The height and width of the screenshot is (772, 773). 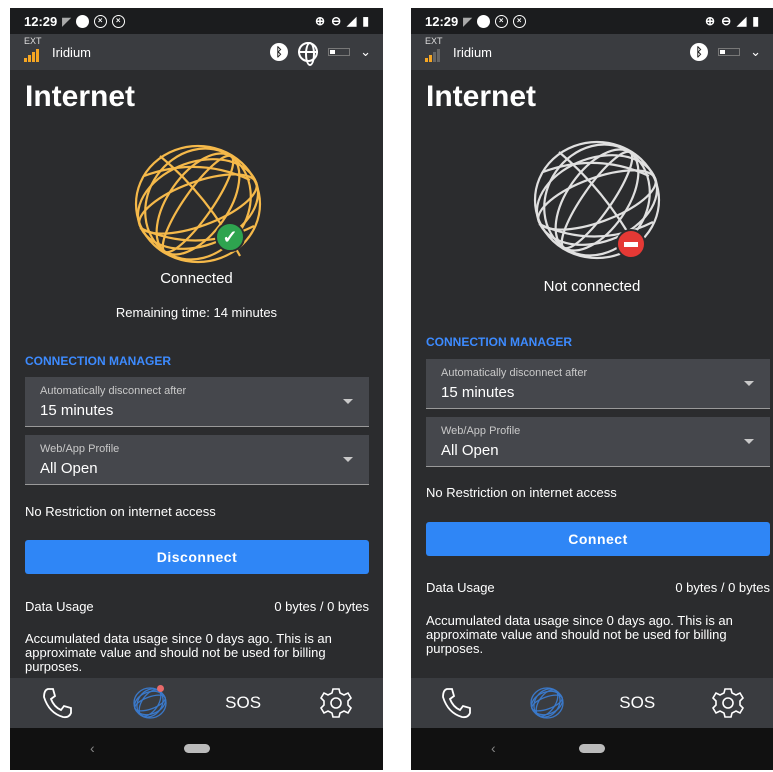 What do you see at coordinates (598, 539) in the screenshot?
I see `connect-button: Connect` at bounding box center [598, 539].